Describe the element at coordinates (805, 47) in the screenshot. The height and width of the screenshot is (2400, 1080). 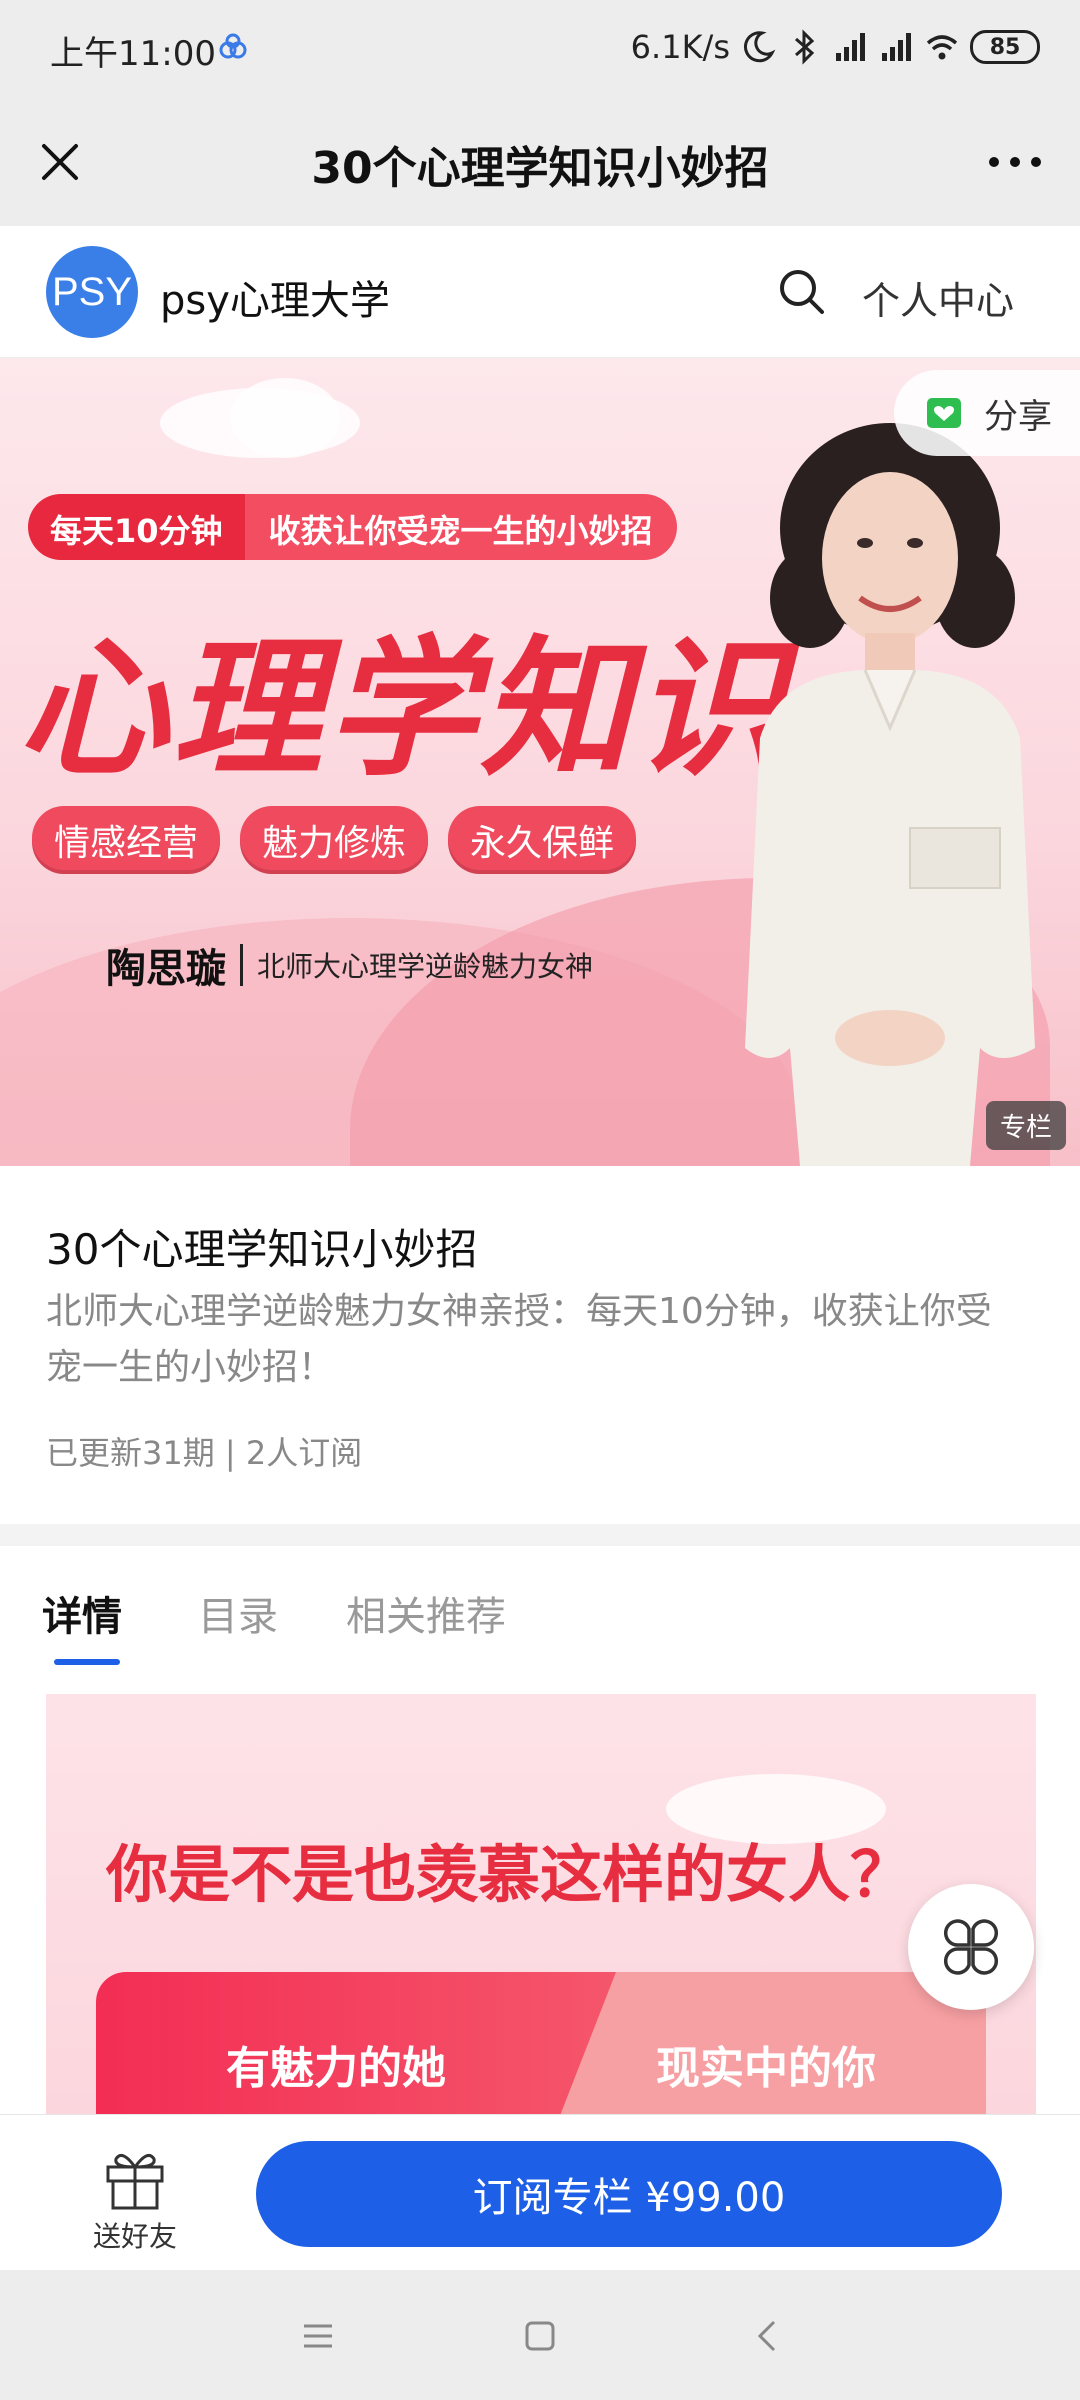
I see `bluetooth-icon` at that location.